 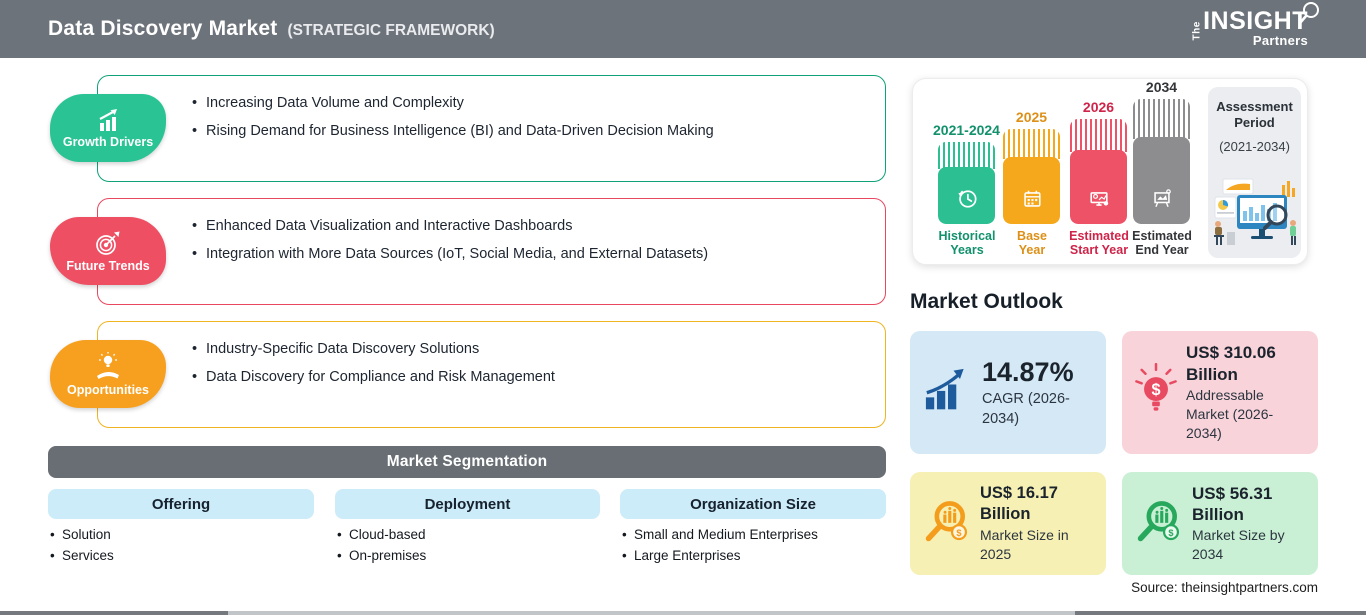 What do you see at coordinates (381, 534) in the screenshot?
I see `segment-item: Cloud-based` at bounding box center [381, 534].